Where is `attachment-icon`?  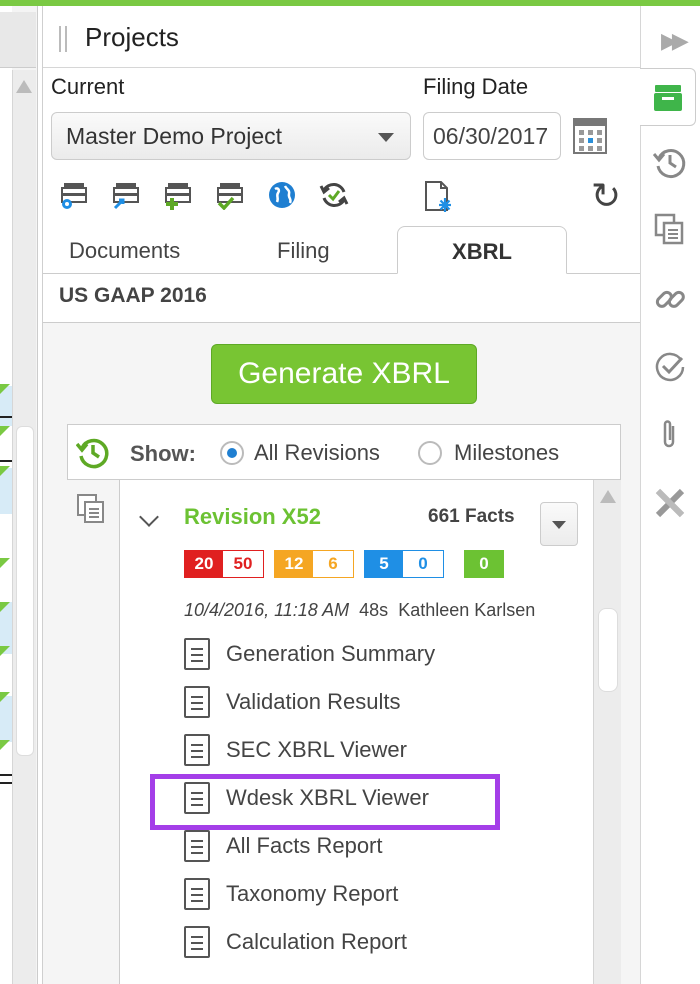
attachment-icon is located at coordinates (670, 435).